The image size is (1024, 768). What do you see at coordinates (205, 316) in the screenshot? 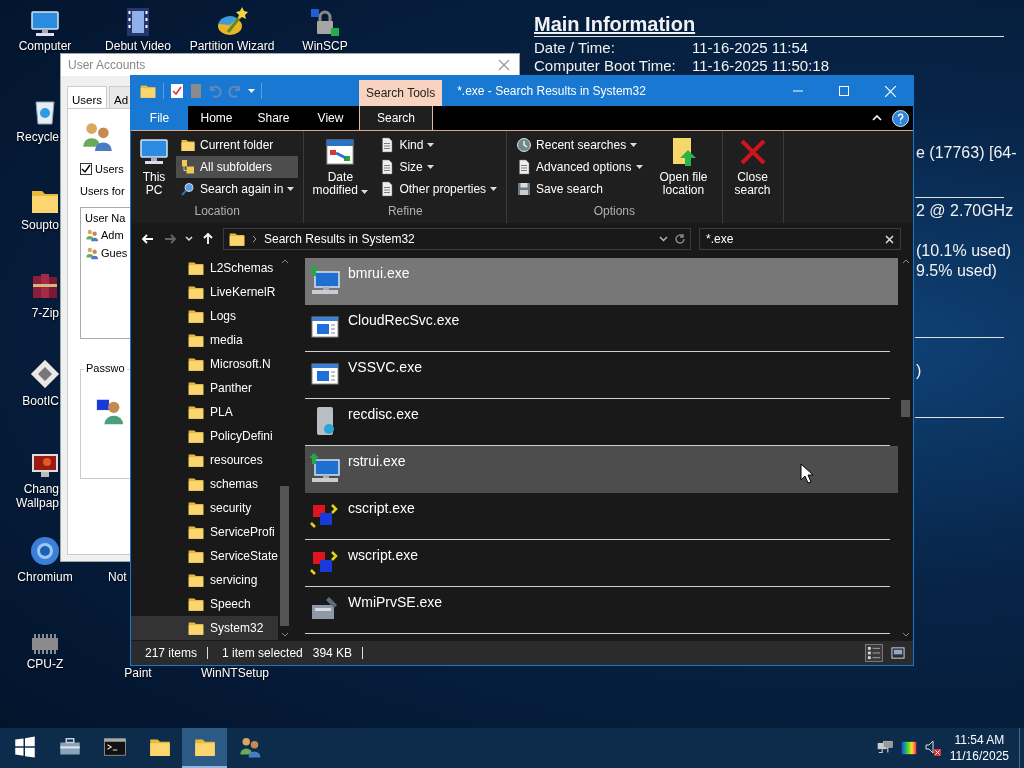
I see `tree-item: Logs` at bounding box center [205, 316].